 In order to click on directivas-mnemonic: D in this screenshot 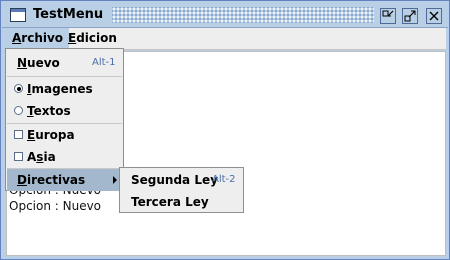, I will do `click(22, 180)`.